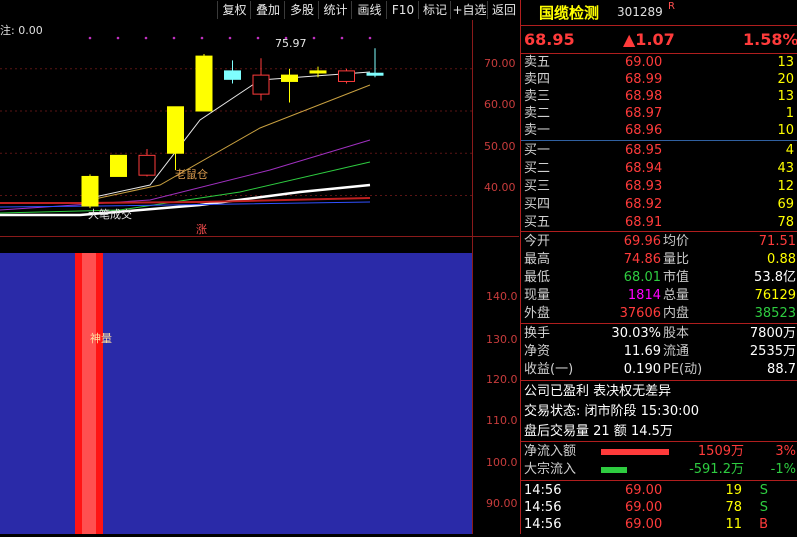 The height and width of the screenshot is (537, 797). I want to click on tick-time: 14:56, so click(543, 507).